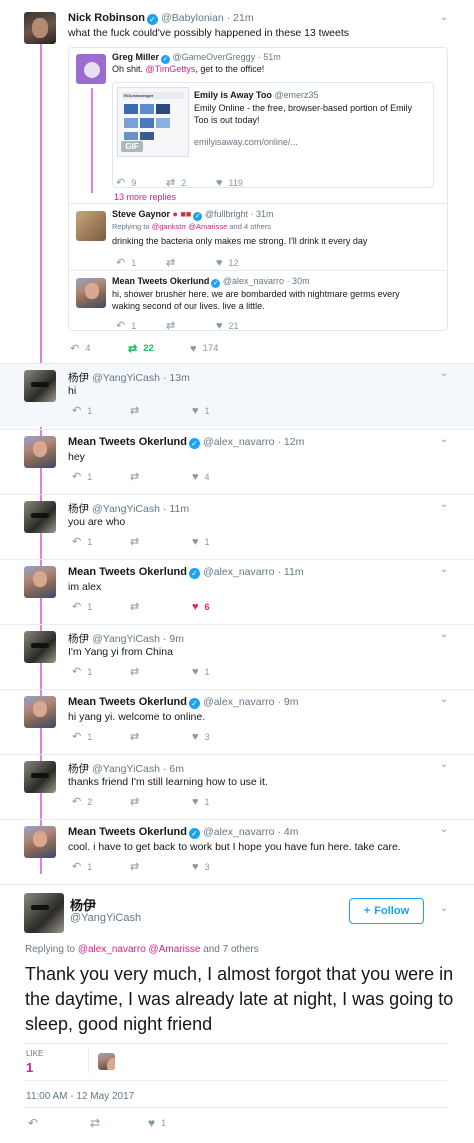 This screenshot has width=474, height=1143. What do you see at coordinates (296, 95) in the screenshot?
I see `author-handle: @emerz35` at bounding box center [296, 95].